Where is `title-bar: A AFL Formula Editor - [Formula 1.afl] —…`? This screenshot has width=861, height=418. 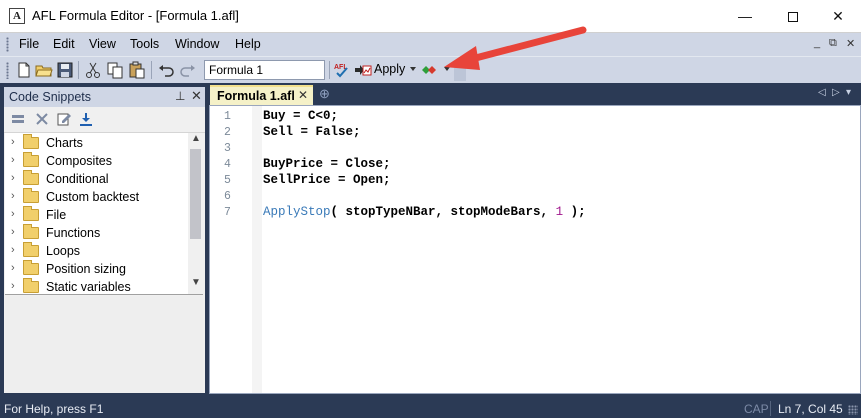
title-bar: A AFL Formula Editor - [Formula 1.afl] —… is located at coordinates (430, 16).